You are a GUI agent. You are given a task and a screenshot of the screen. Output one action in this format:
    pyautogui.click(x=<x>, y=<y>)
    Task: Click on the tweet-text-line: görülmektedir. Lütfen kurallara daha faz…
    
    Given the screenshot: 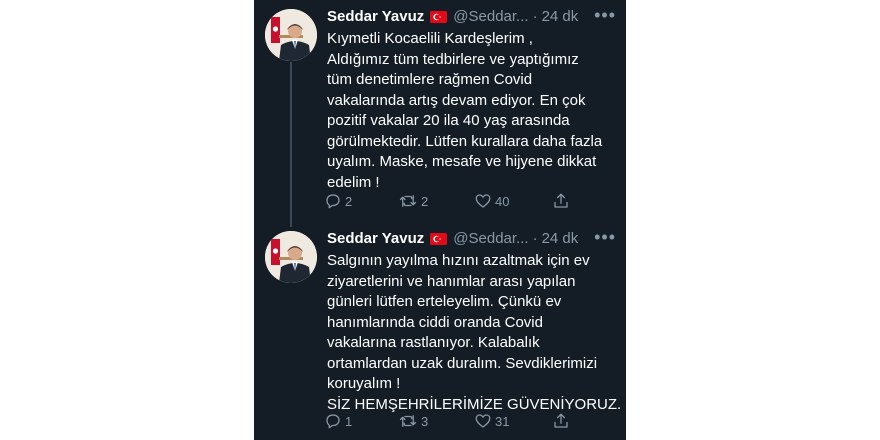 What is the action you would take?
    pyautogui.click(x=465, y=141)
    